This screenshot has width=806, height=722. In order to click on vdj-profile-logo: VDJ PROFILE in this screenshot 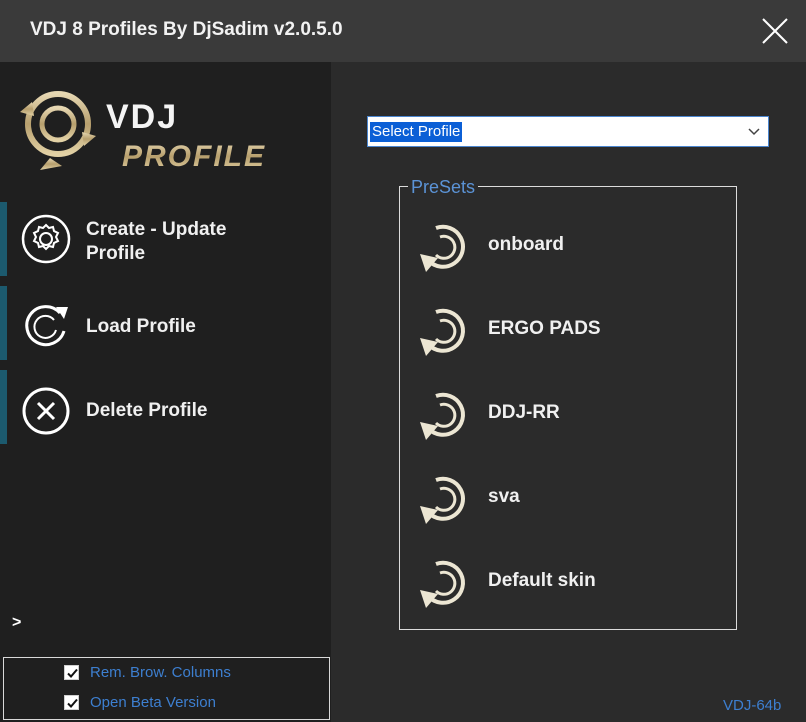, I will do `click(143, 132)`.